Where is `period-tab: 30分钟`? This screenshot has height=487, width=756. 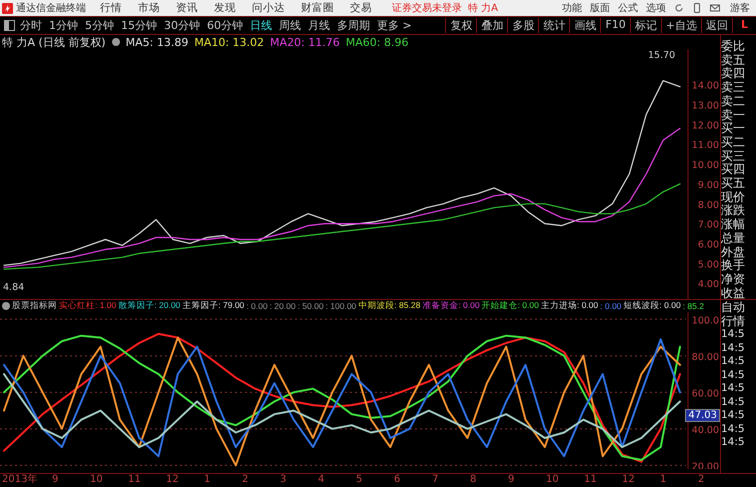
period-tab: 30分钟 is located at coordinates (182, 25).